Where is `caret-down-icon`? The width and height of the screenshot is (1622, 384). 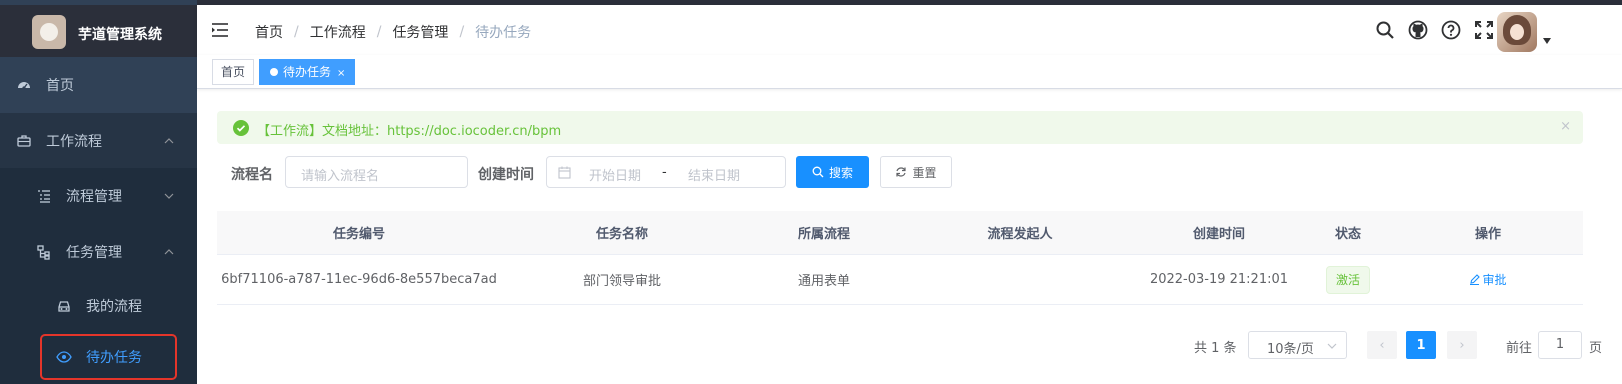
caret-down-icon is located at coordinates (1547, 41).